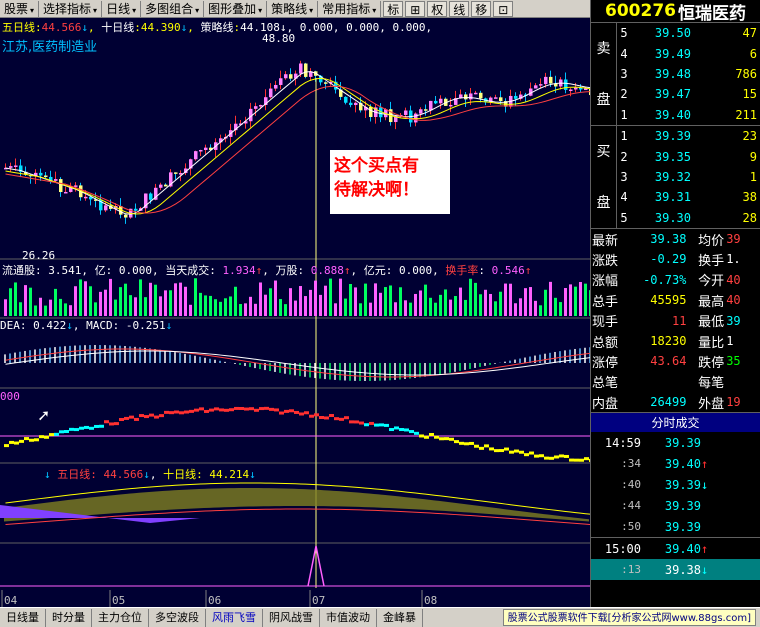 This screenshot has width=760, height=627. I want to click on indicator-tab-6: 市值波动, so click(348, 617).